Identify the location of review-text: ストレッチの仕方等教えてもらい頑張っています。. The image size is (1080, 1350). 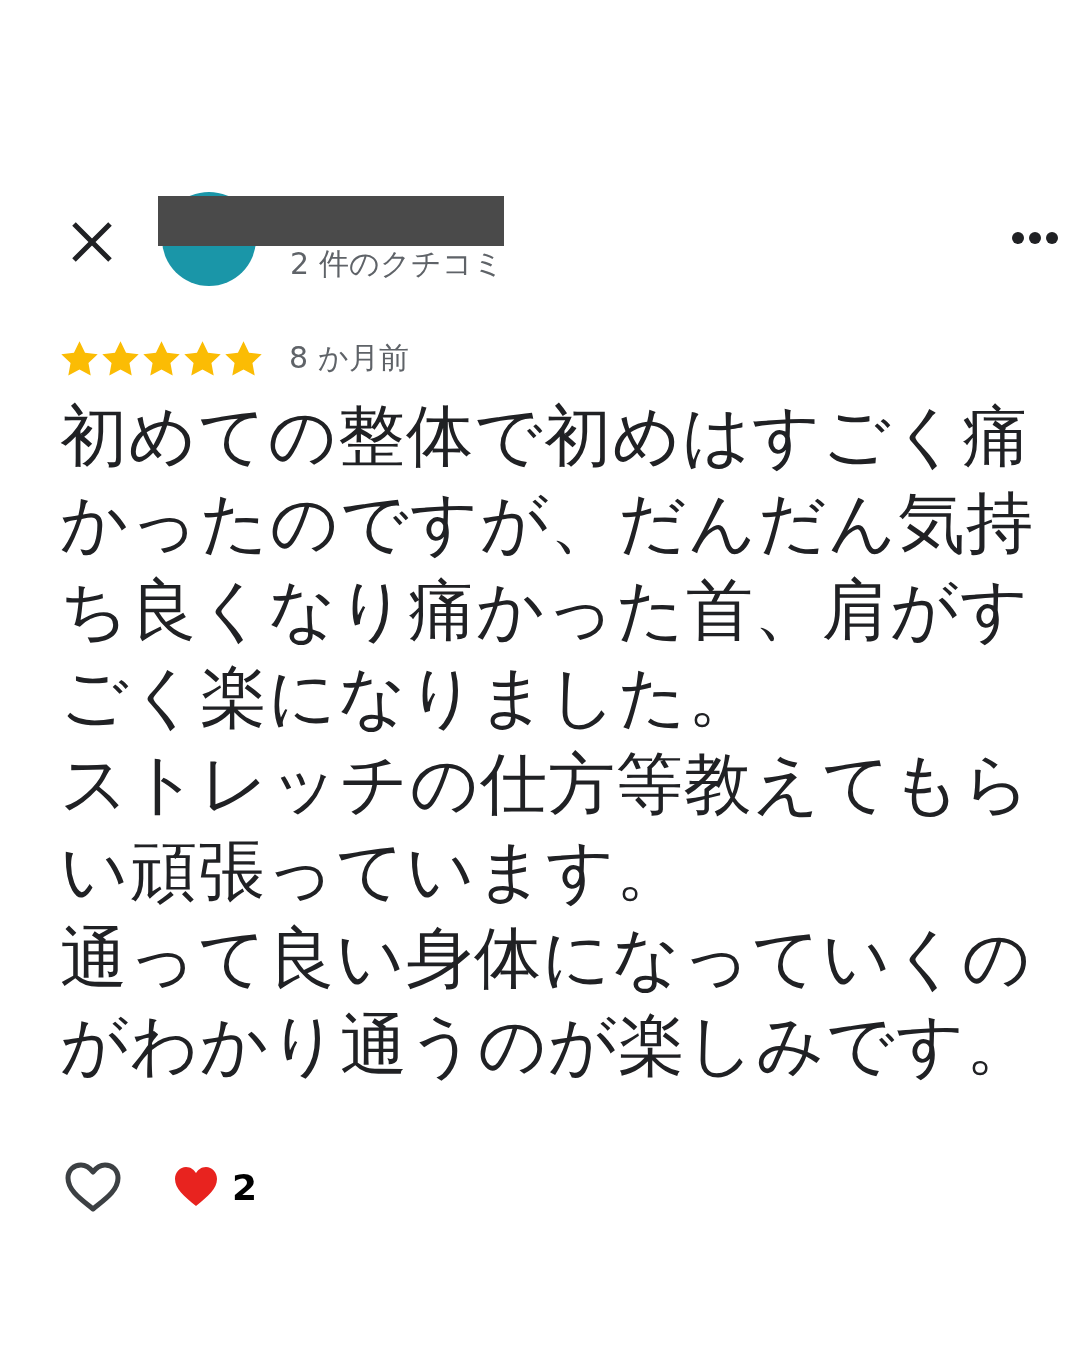
(546, 828).